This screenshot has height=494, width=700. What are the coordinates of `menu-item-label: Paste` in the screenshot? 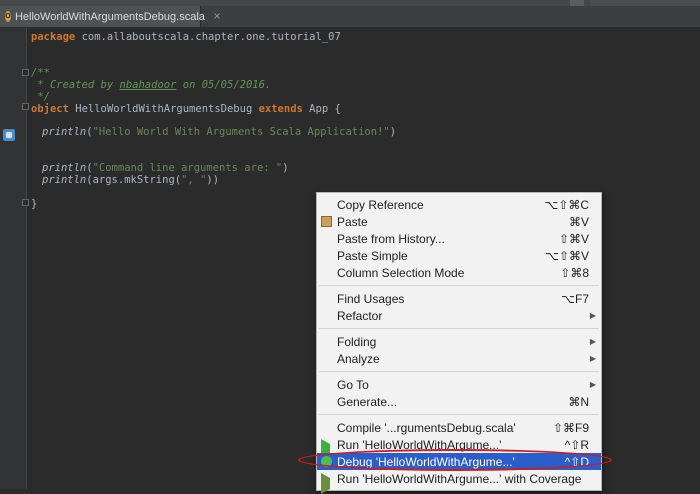 It's located at (352, 221).